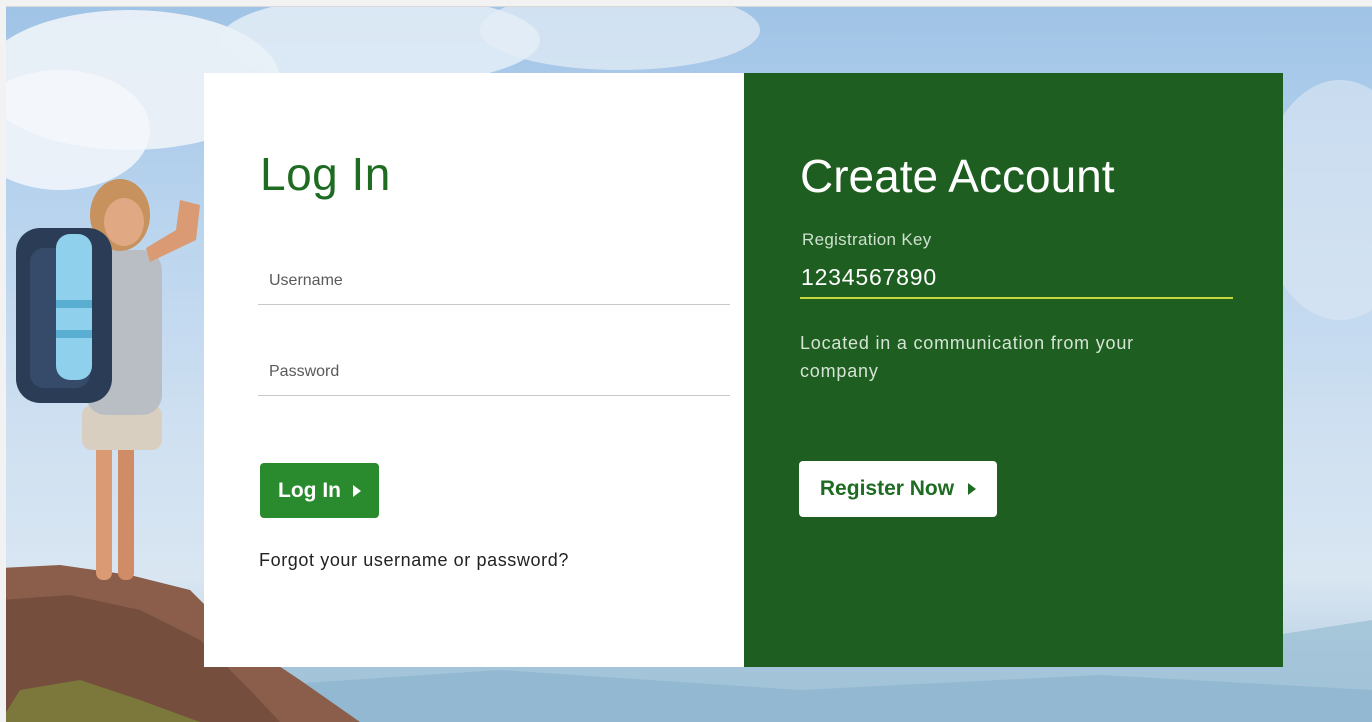  I want to click on username-field, so click(494, 281).